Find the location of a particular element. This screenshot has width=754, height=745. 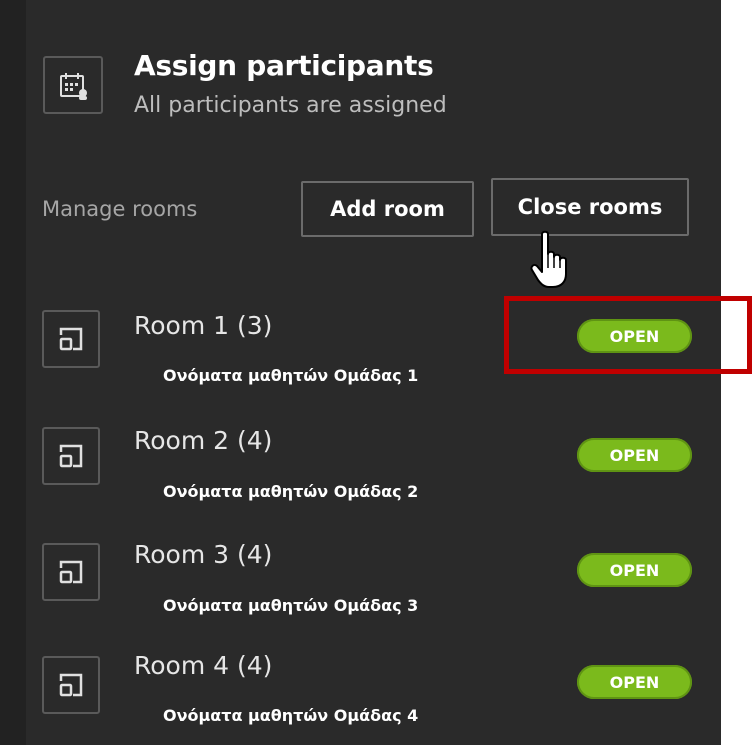

room-members: Ονόματα μαθητών Ομάδας 3 is located at coordinates (291, 605).